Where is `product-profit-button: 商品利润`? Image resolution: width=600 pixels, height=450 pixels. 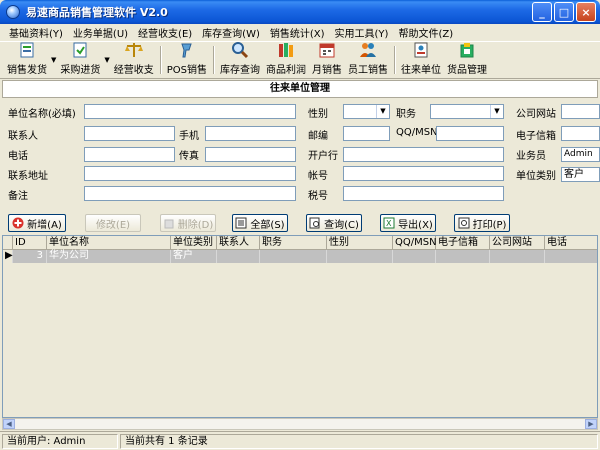 product-profit-button: 商品利润 is located at coordinates (286, 60).